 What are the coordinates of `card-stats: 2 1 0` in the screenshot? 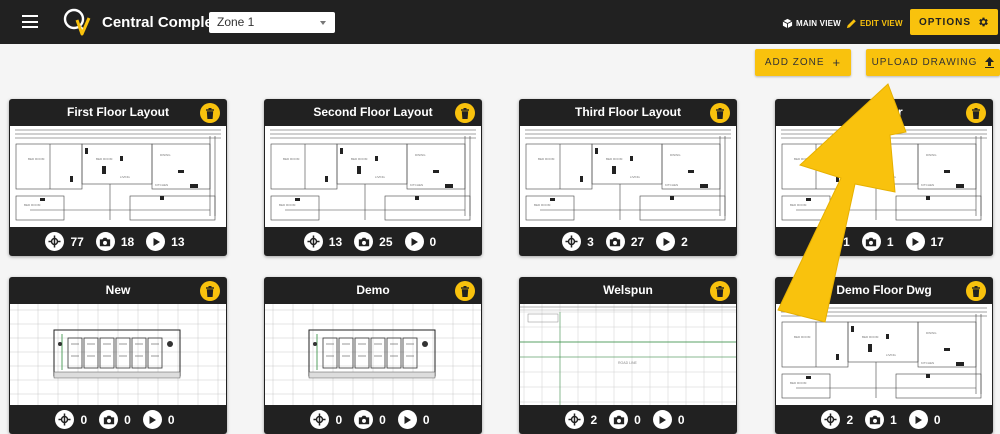 It's located at (884, 419).